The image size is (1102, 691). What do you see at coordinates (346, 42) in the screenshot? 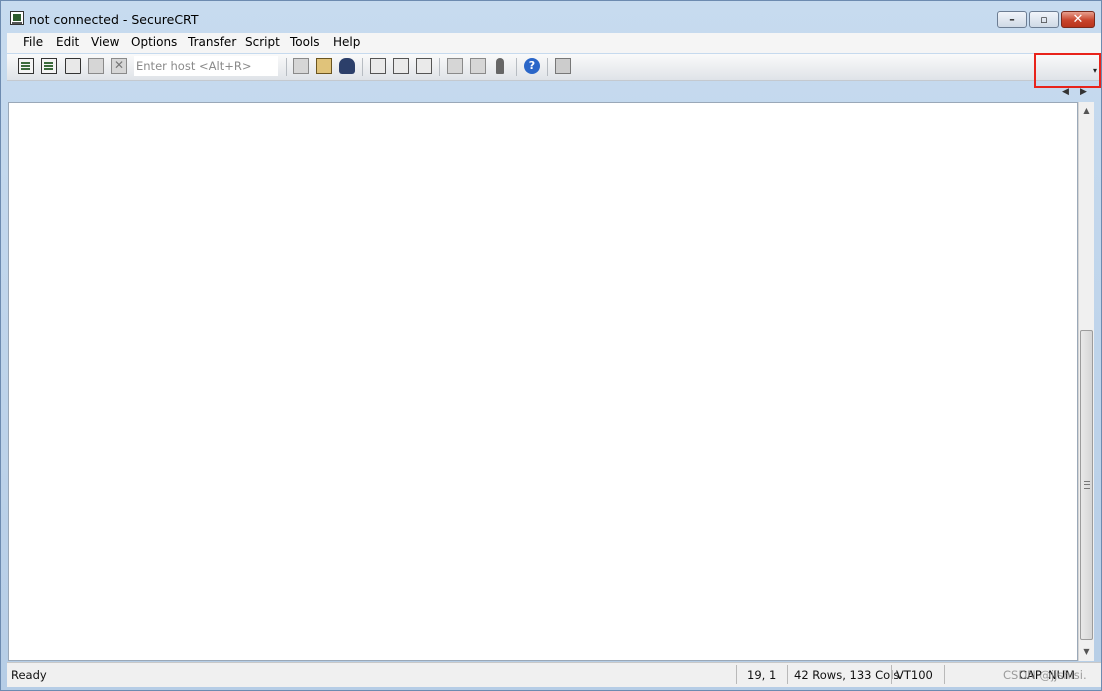
I see `menu-help: Help` at bounding box center [346, 42].